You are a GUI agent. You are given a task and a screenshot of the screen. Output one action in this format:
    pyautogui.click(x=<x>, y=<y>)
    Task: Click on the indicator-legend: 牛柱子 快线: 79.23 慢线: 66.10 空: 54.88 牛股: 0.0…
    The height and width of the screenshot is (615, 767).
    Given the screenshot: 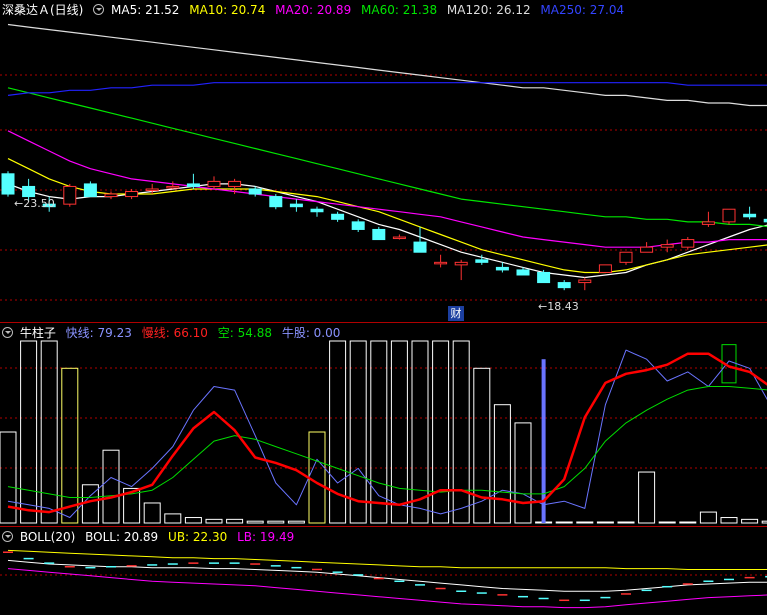 What is the action you would take?
    pyautogui.click(x=174, y=333)
    